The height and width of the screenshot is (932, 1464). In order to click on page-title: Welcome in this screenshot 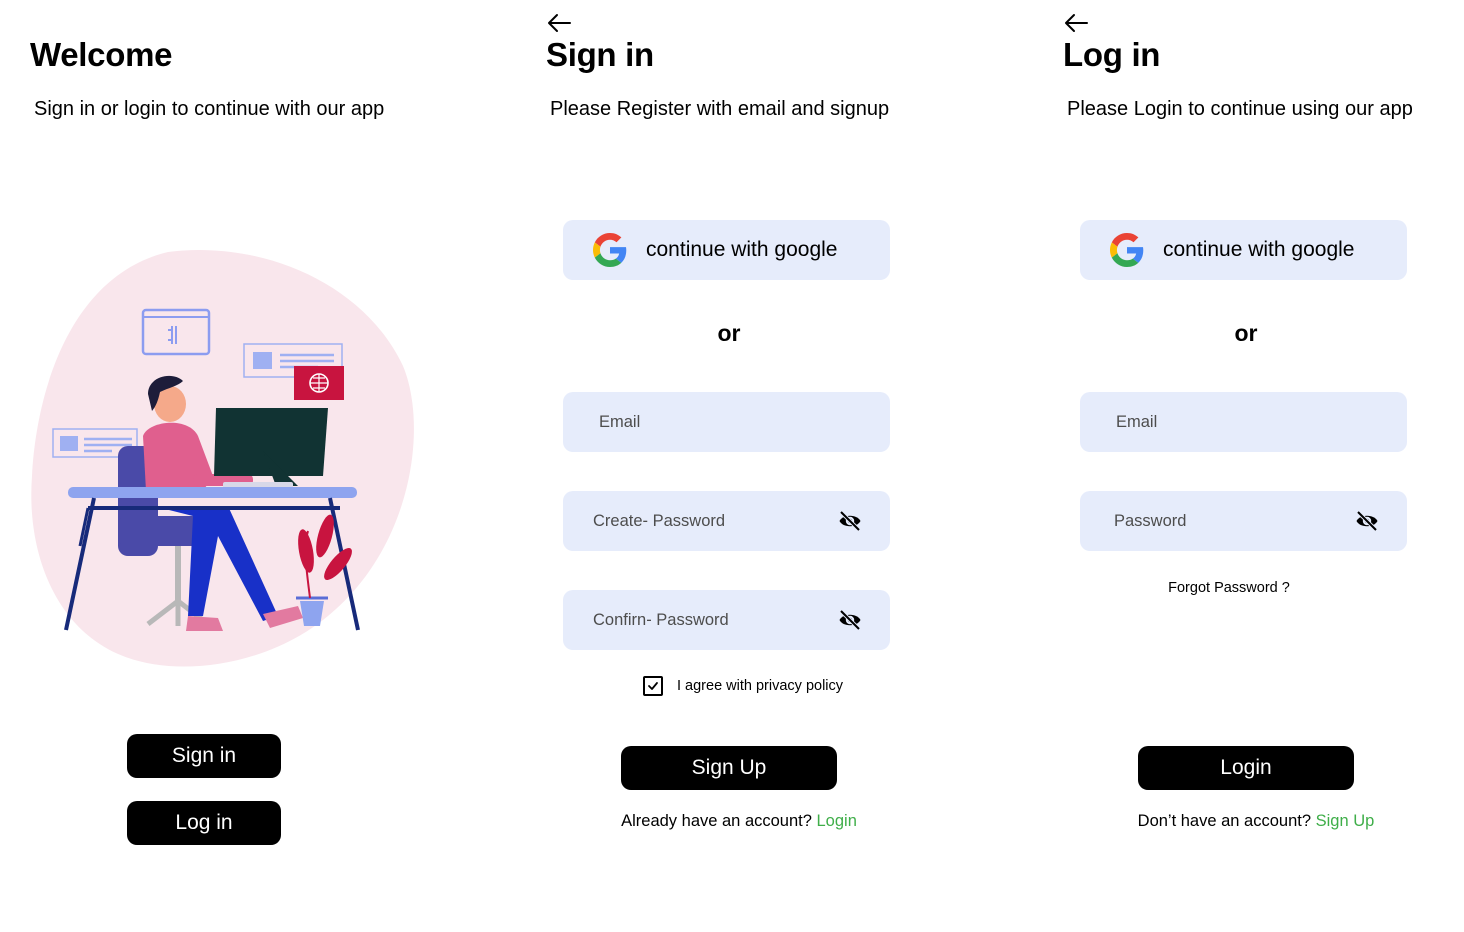, I will do `click(101, 54)`.